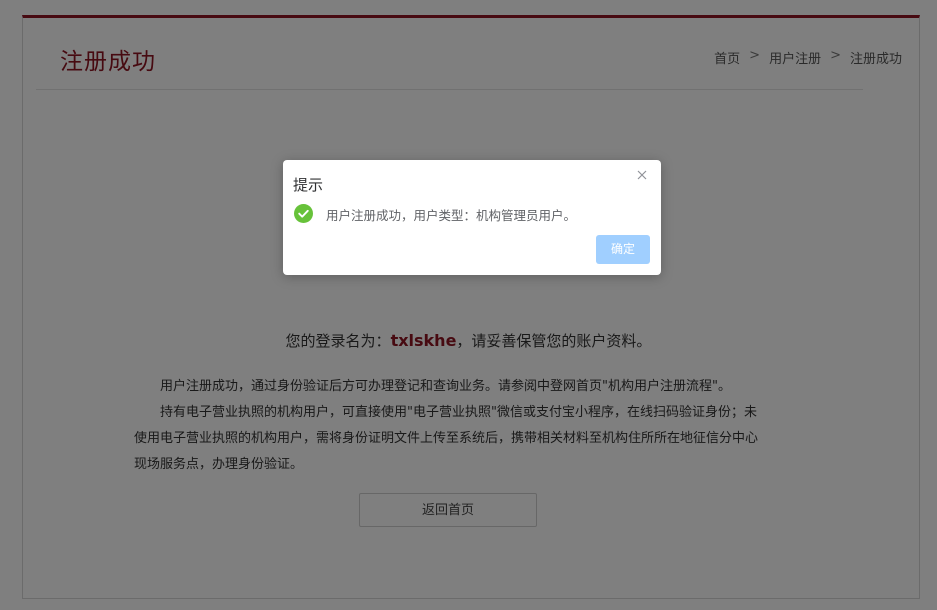 The width and height of the screenshot is (937, 610). I want to click on dialog-message: 用户注册成功，用户类型：机构管理员用户。, so click(451, 215).